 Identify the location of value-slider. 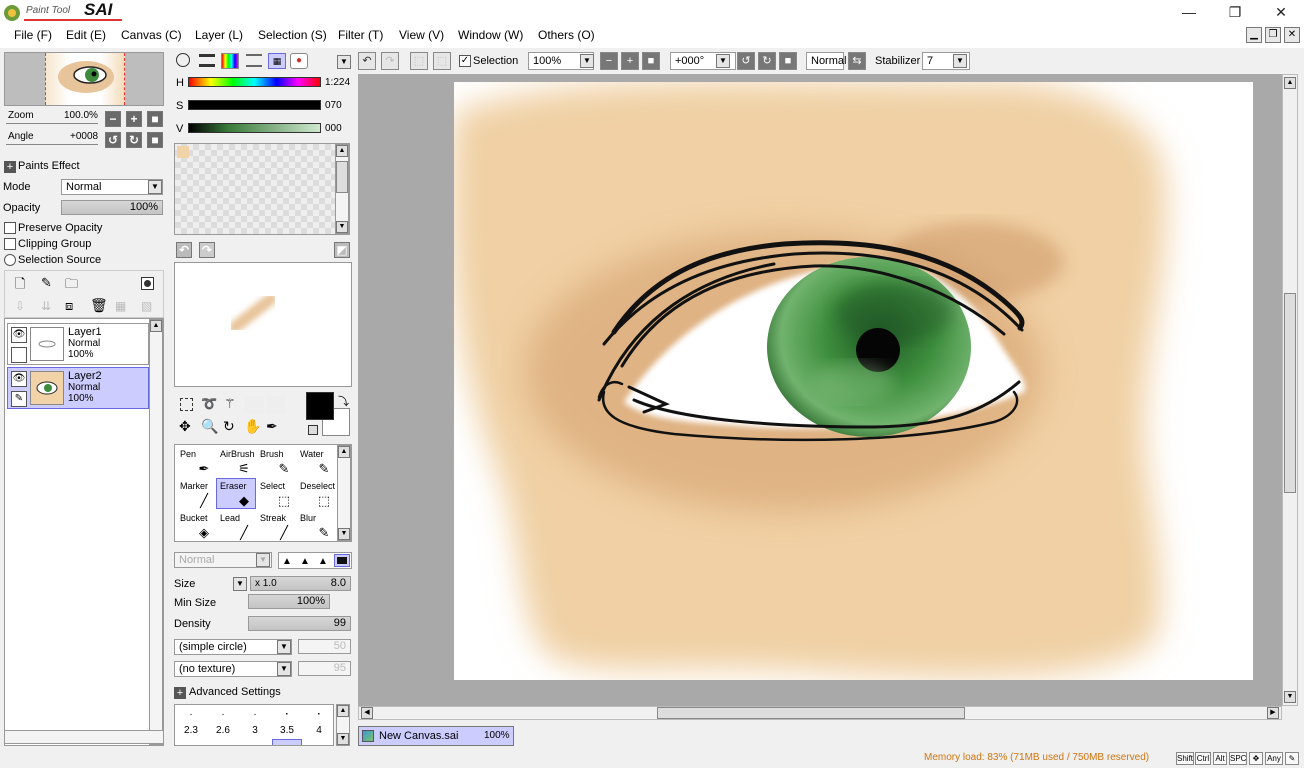
(254, 128).